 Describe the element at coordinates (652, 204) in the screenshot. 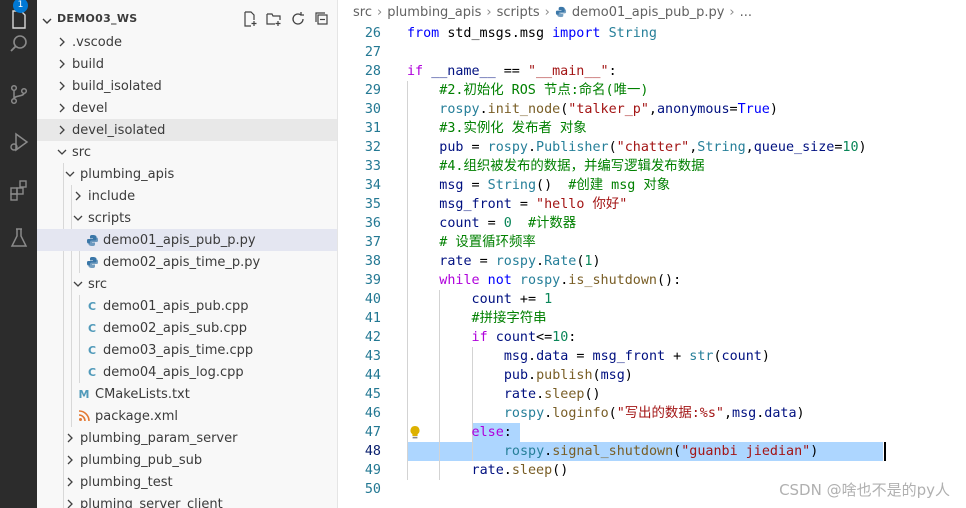

I see `code-line: 35 msg_front = "hello 你好"` at that location.